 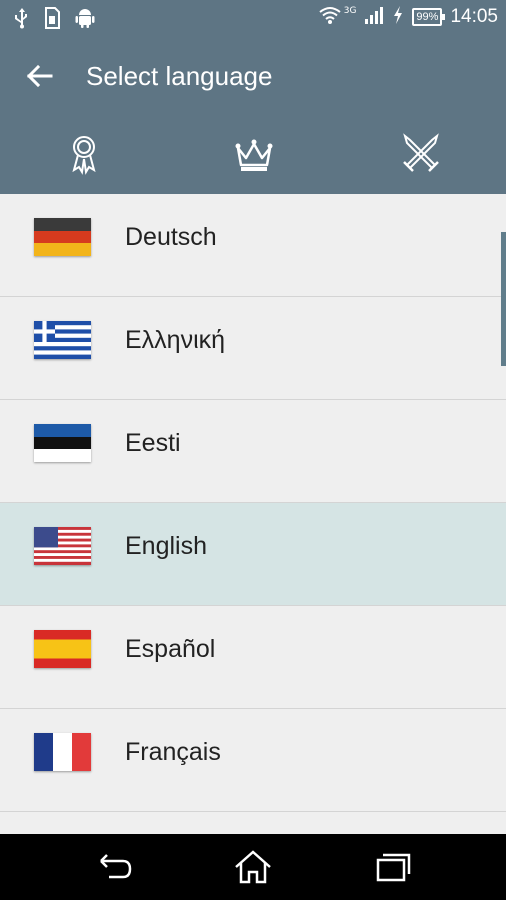 I want to click on flag-usa-icon, so click(x=62, y=546).